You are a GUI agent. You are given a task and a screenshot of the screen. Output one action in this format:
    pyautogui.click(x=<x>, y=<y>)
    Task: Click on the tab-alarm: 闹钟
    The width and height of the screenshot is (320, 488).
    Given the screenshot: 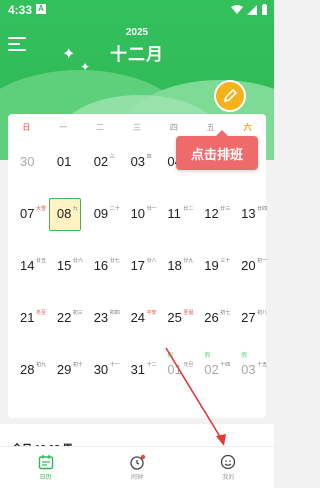 What is the action you would take?
    pyautogui.click(x=136, y=467)
    